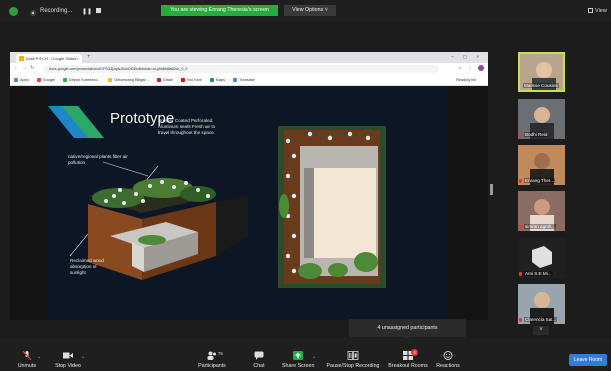 The width and height of the screenshot is (611, 371). Describe the element at coordinates (98, 10) in the screenshot. I see `stop-recording-icon` at that location.